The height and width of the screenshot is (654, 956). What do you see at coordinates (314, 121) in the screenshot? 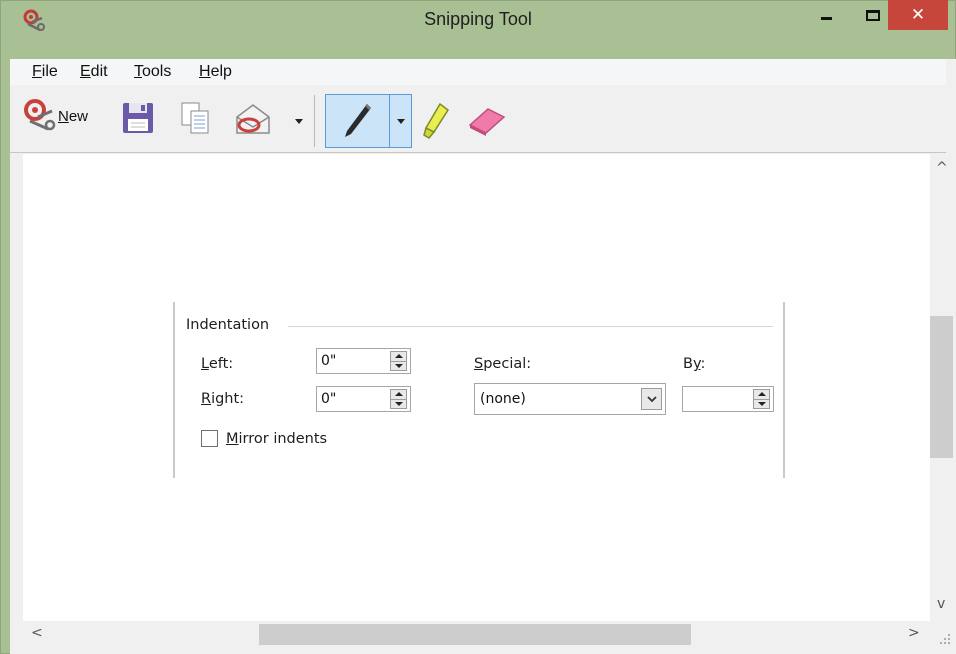
I see `toolbar-separator` at bounding box center [314, 121].